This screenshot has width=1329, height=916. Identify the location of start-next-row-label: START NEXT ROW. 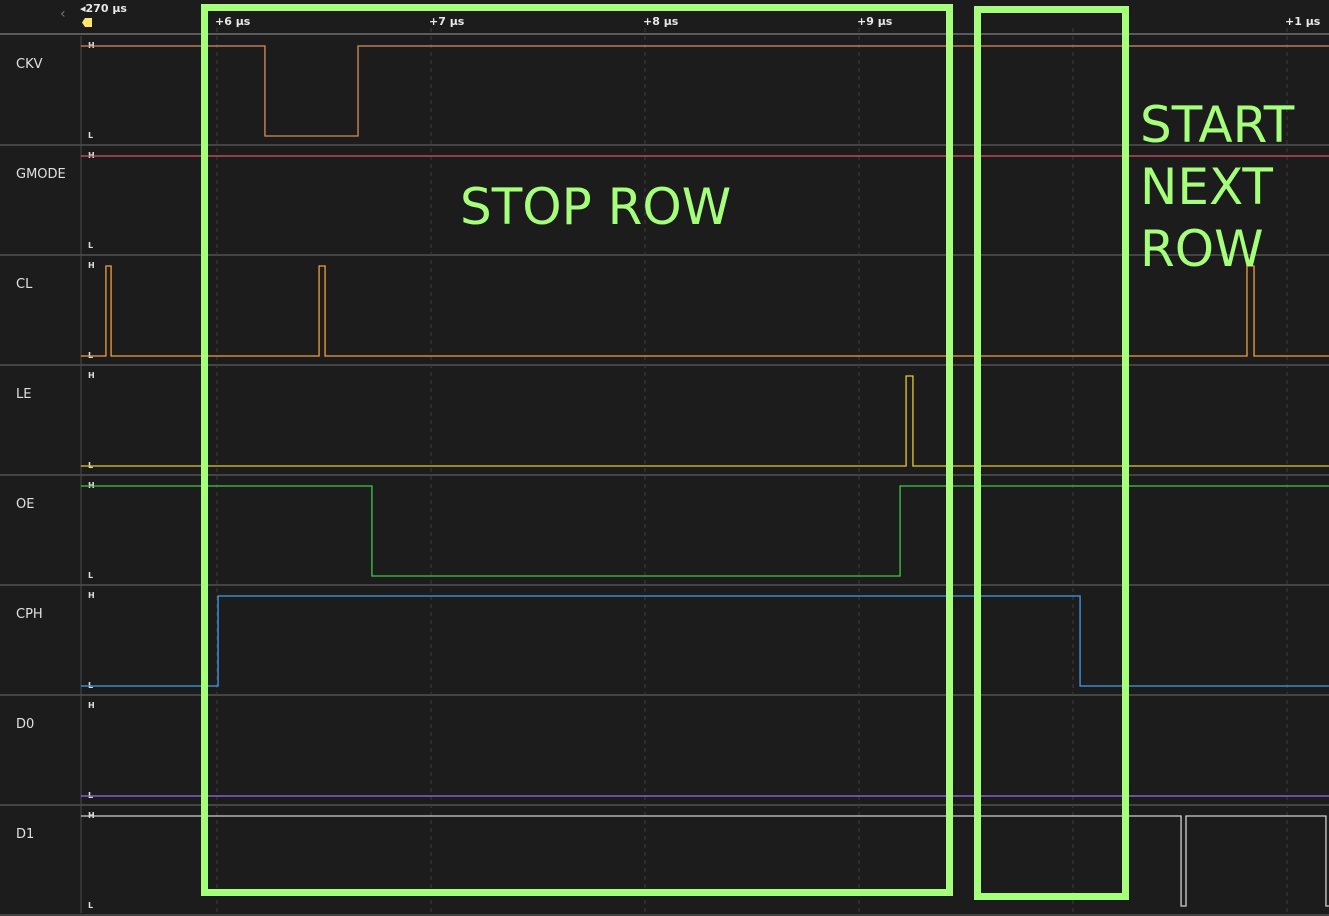
(1217, 187).